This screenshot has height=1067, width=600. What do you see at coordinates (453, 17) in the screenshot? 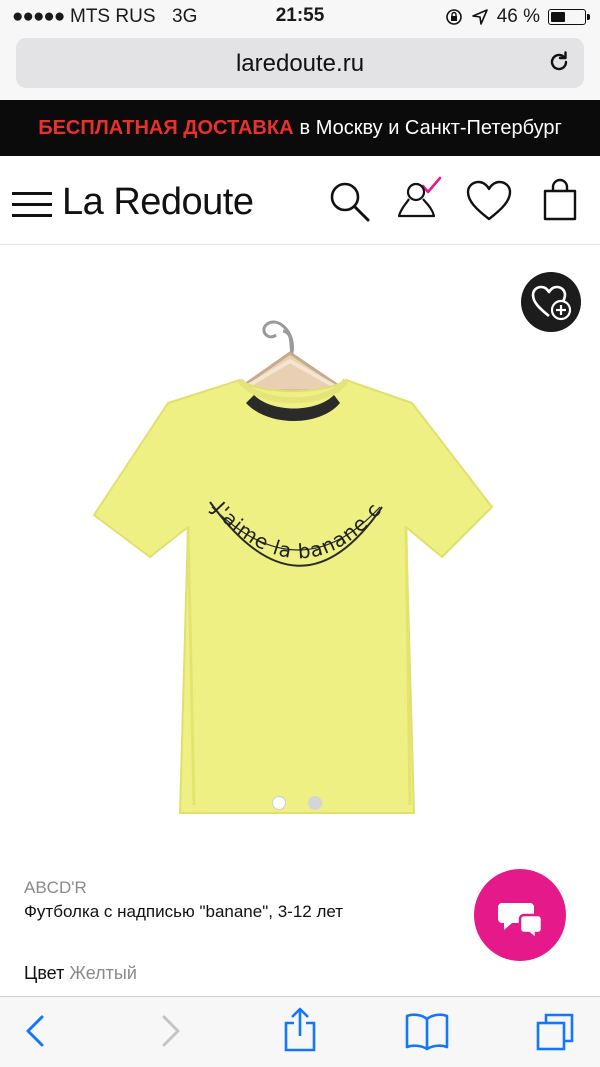
I see `rotation-lock-icon` at bounding box center [453, 17].